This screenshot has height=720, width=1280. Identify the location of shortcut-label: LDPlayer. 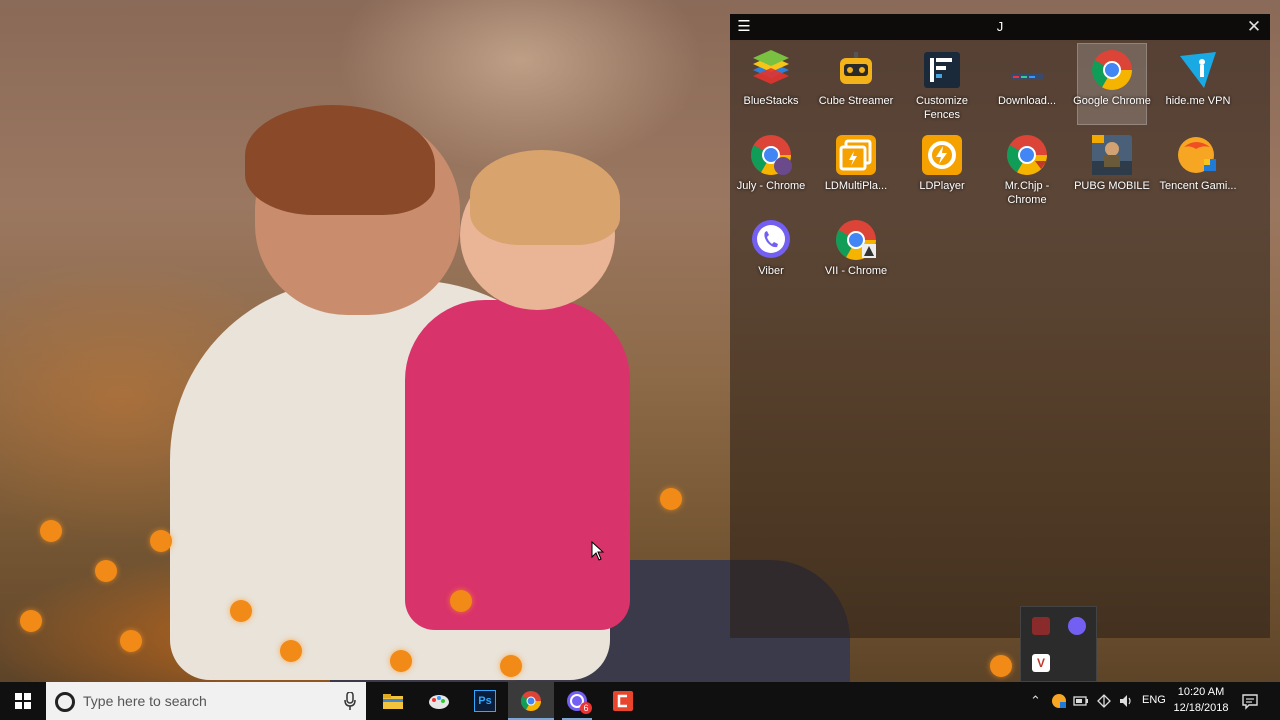
(942, 186).